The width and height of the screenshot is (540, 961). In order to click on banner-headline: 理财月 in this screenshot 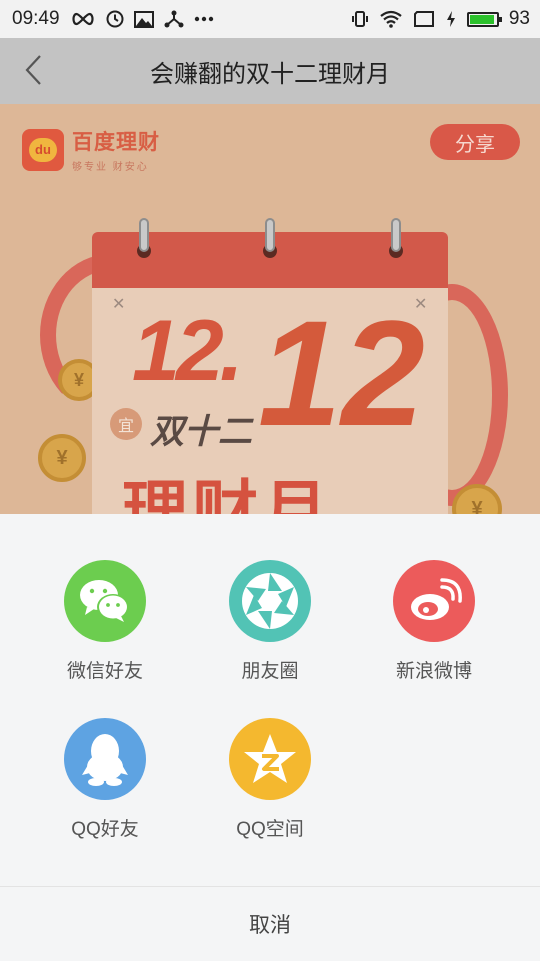, I will do `click(227, 494)`.